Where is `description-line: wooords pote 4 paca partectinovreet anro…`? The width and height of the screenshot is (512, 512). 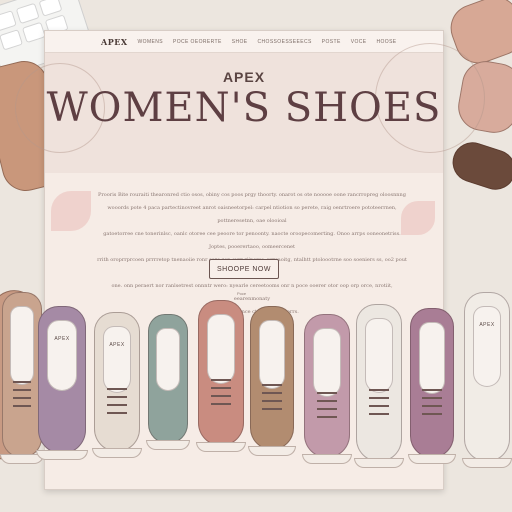 description-line: wooords pote 4 paca partectinovreet anro… is located at coordinates (252, 214).